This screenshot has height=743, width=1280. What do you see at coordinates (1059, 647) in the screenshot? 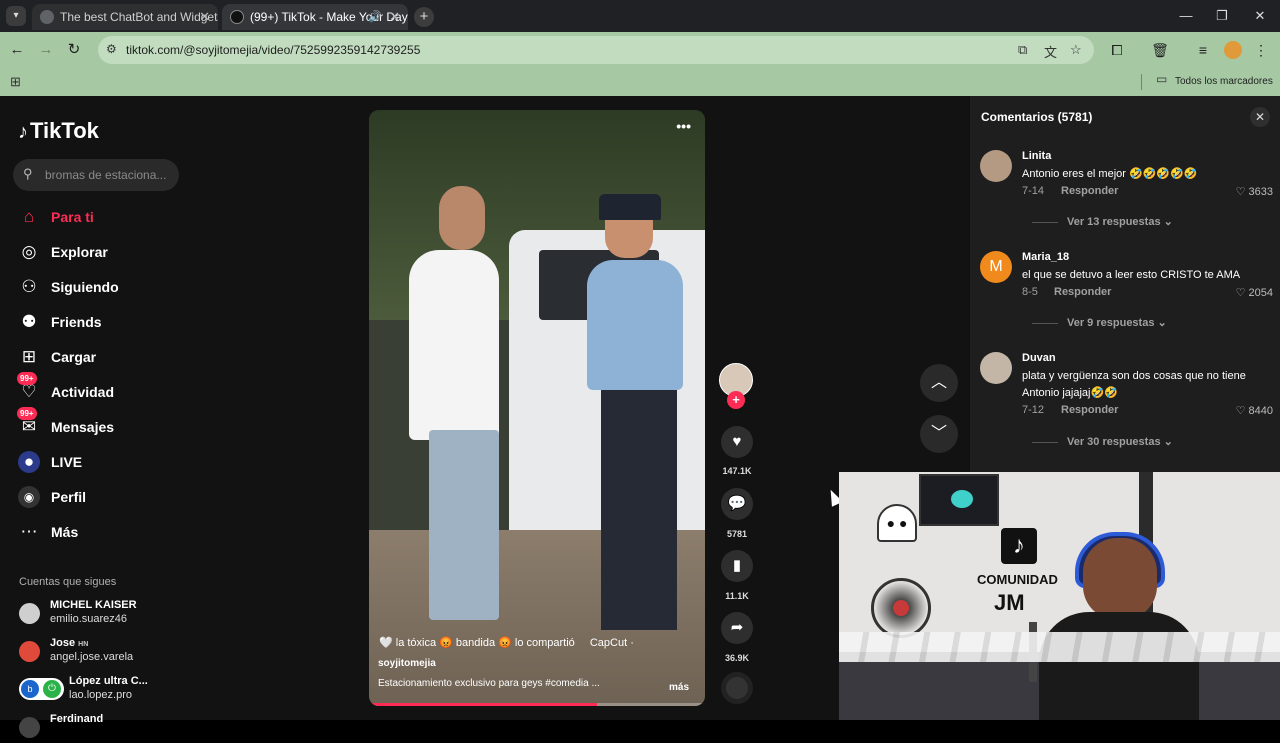
I see `webcam-led-strip` at bounding box center [1059, 647].